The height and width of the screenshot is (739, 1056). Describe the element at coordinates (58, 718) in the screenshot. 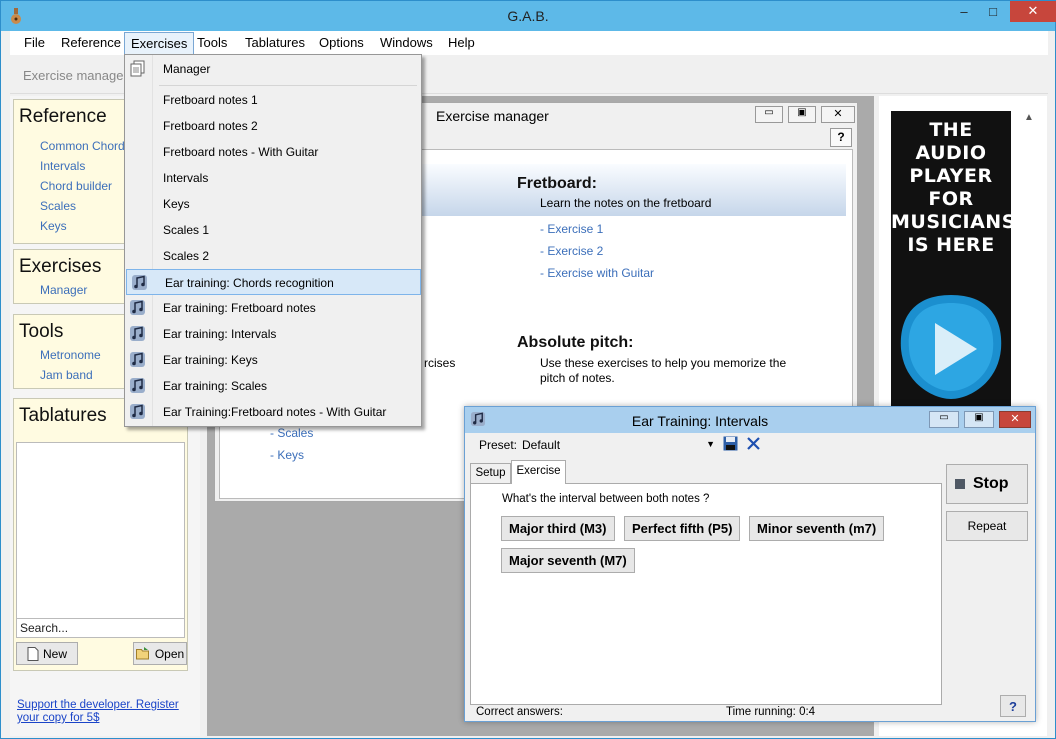

I see `support-developer-link-line2: your copy for 5$` at that location.